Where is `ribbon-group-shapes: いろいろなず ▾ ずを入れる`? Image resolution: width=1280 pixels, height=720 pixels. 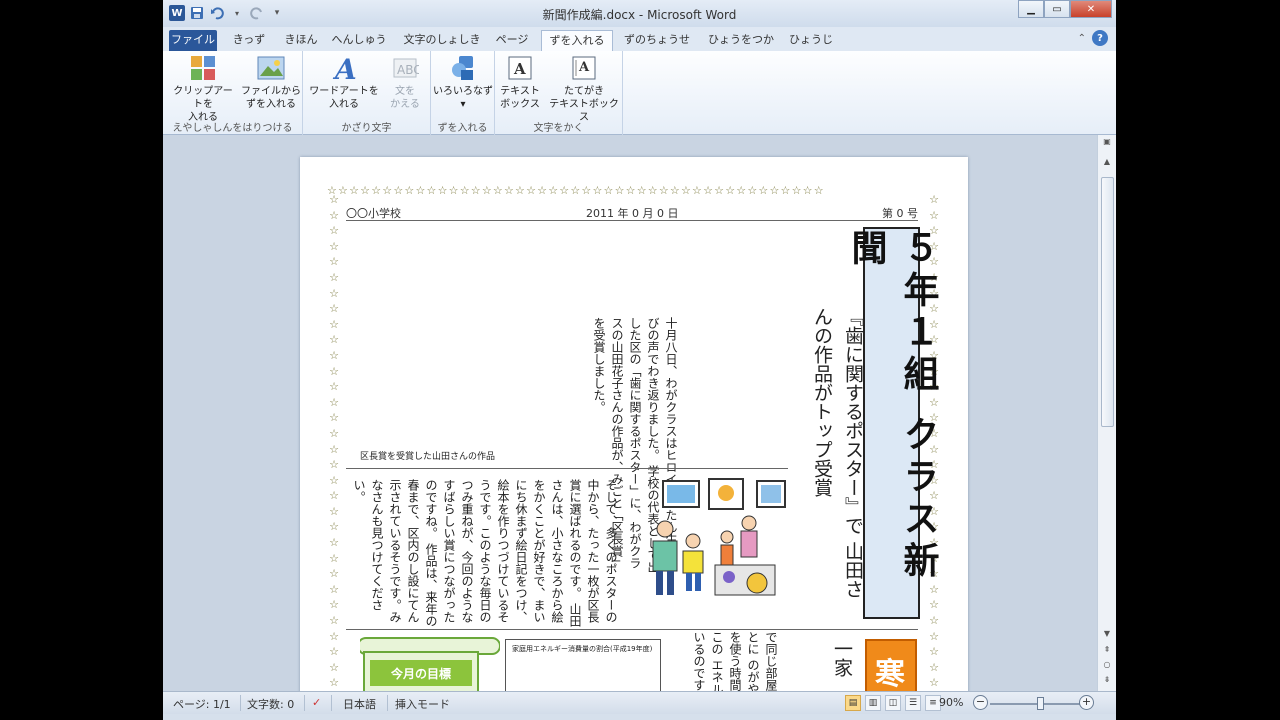 ribbon-group-shapes: いろいろなず ▾ ずを入れる is located at coordinates (463, 93).